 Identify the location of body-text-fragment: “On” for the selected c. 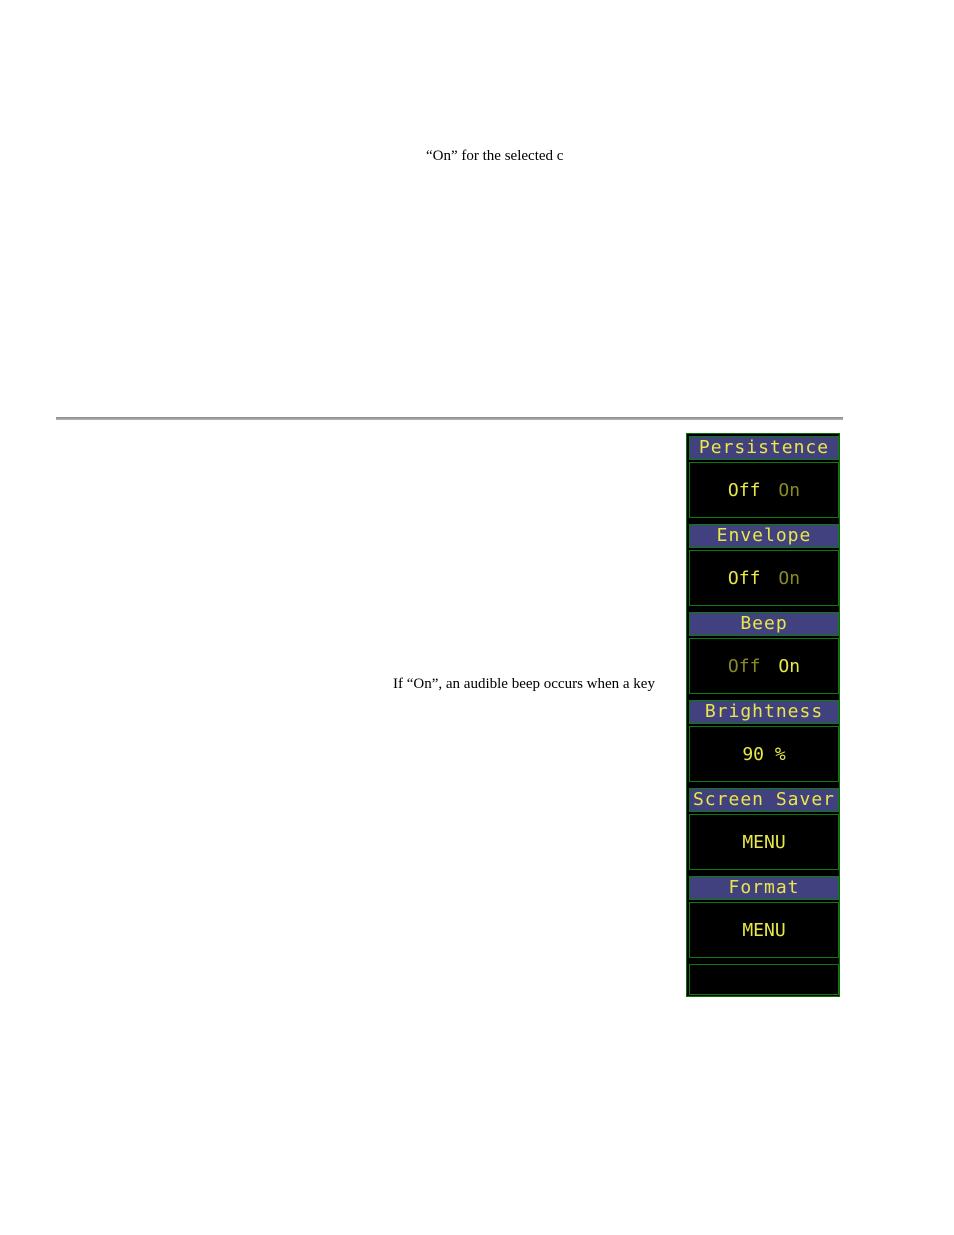
(495, 156).